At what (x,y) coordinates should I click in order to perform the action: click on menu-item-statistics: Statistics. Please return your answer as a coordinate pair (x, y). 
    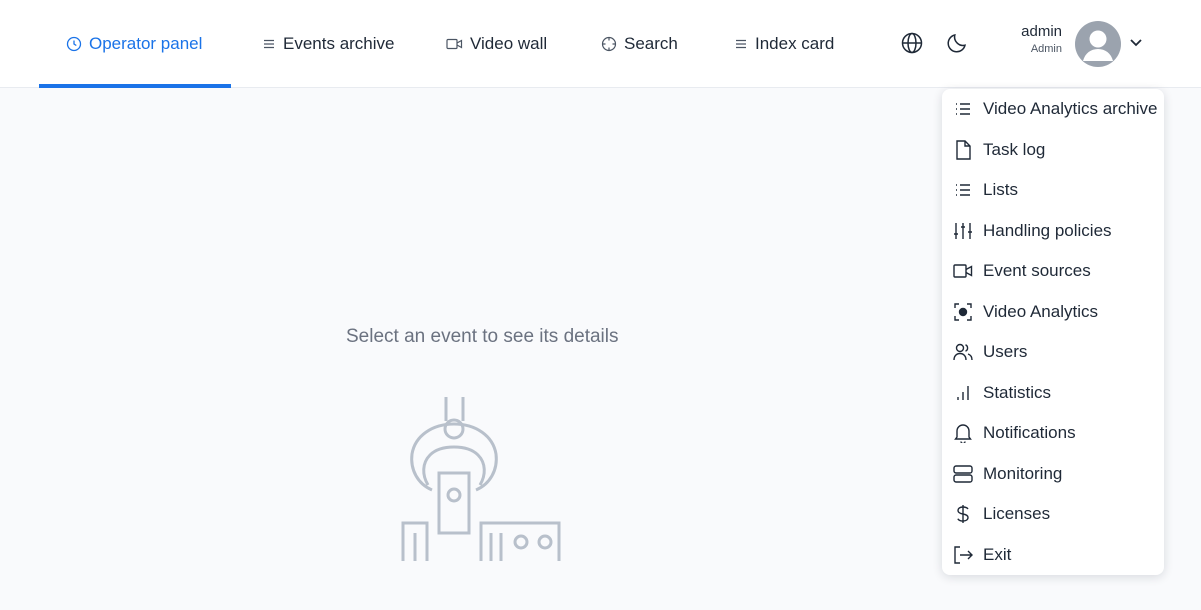
    Looking at the image, I should click on (1053, 393).